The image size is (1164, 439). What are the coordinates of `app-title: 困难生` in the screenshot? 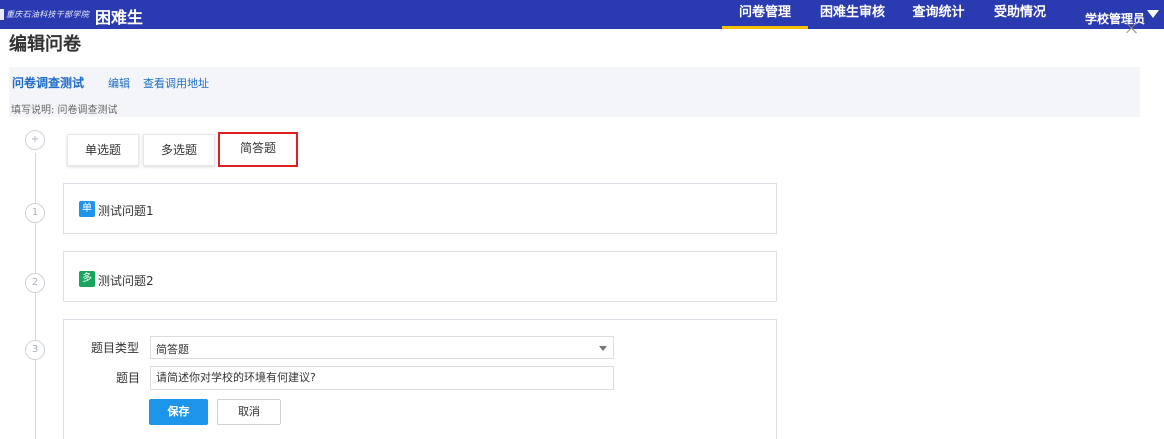 It's located at (119, 17).